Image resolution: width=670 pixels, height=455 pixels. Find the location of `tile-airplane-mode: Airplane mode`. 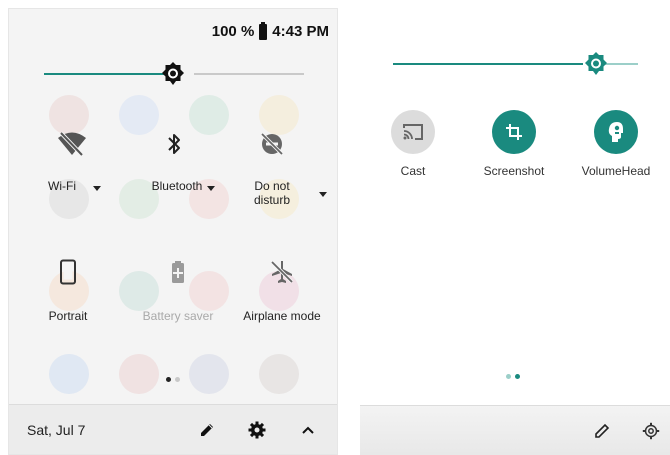

tile-airplane-mode: Airplane mode is located at coordinates (282, 289).